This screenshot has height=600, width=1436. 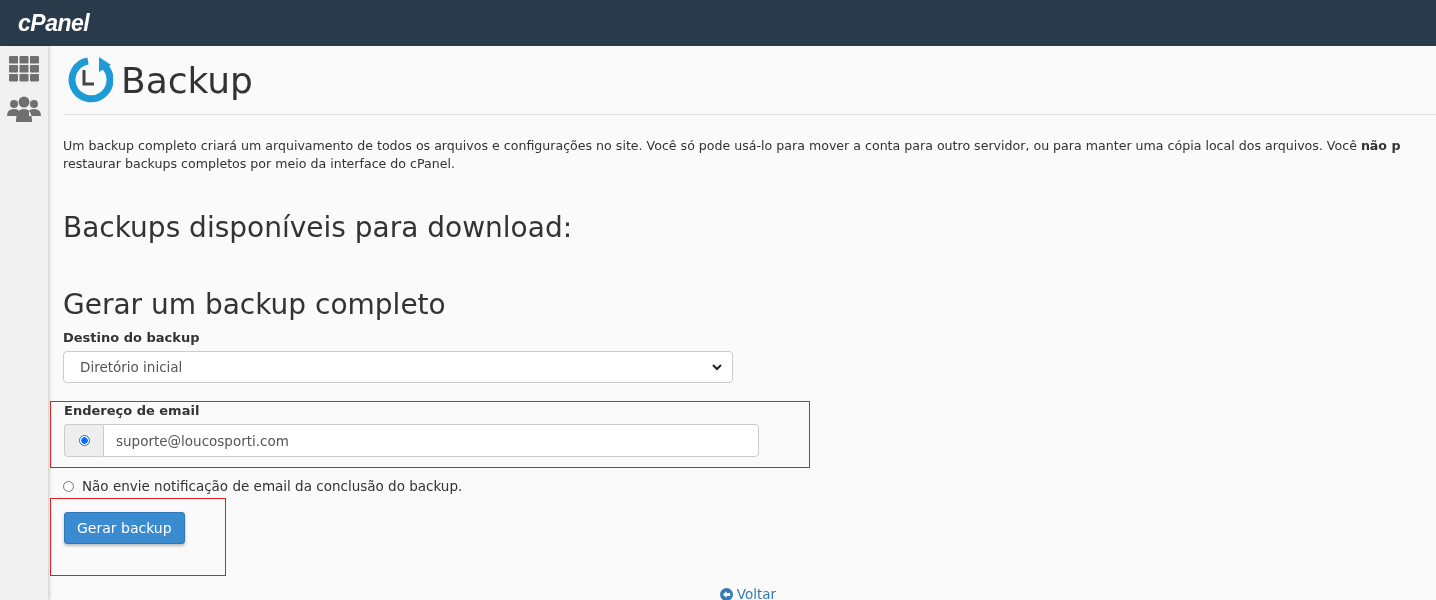 I want to click on brand-logo: cPanel, so click(x=54, y=23).